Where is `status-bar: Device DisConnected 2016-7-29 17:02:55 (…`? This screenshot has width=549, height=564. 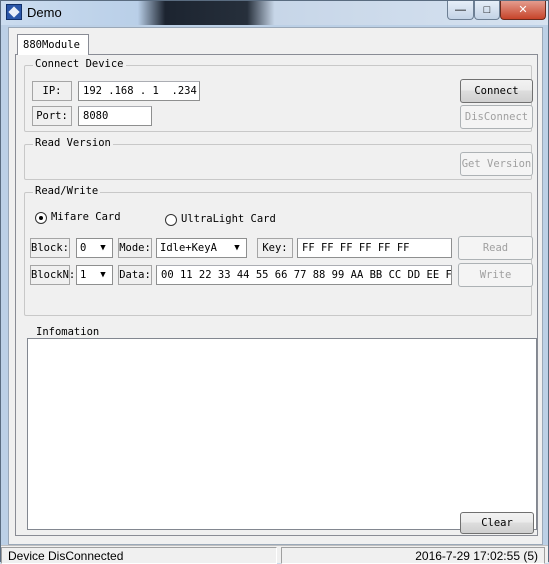 status-bar: Device DisConnected 2016-7-29 17:02:55 (… is located at coordinates (274, 554).